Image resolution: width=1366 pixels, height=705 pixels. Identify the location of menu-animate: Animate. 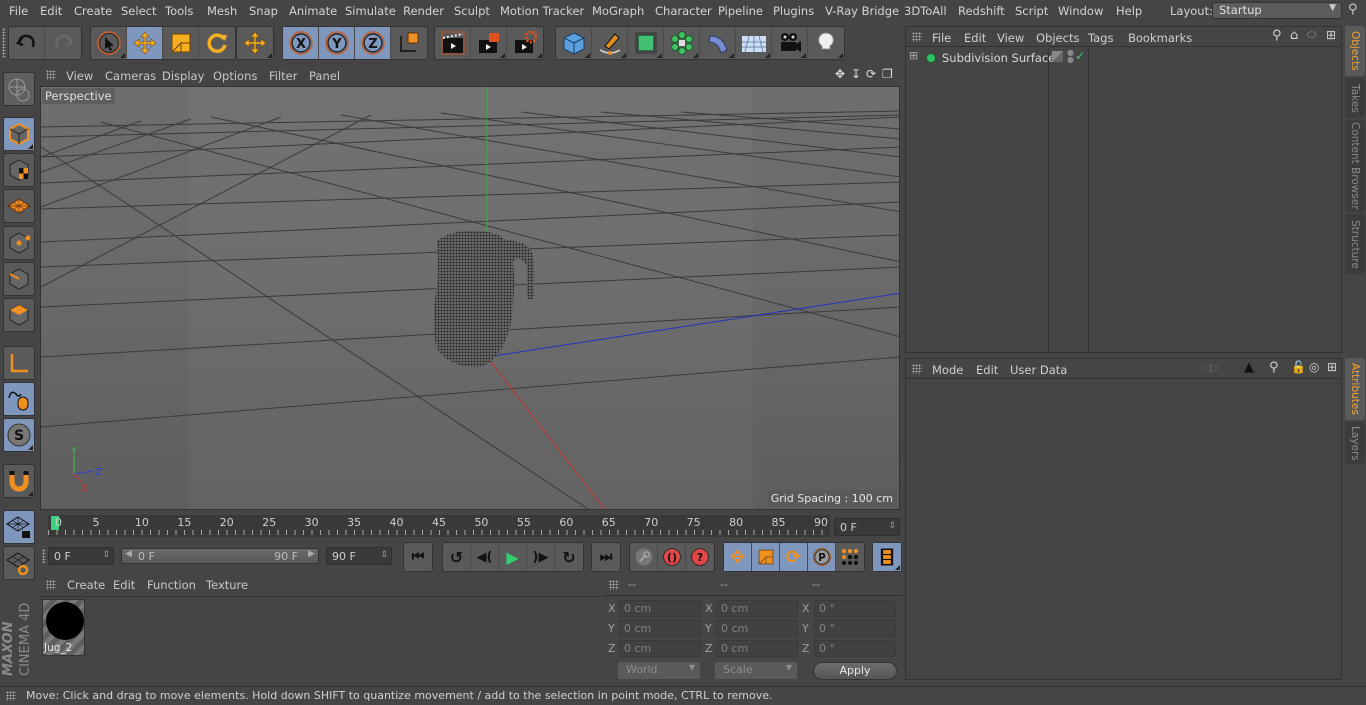
(313, 11).